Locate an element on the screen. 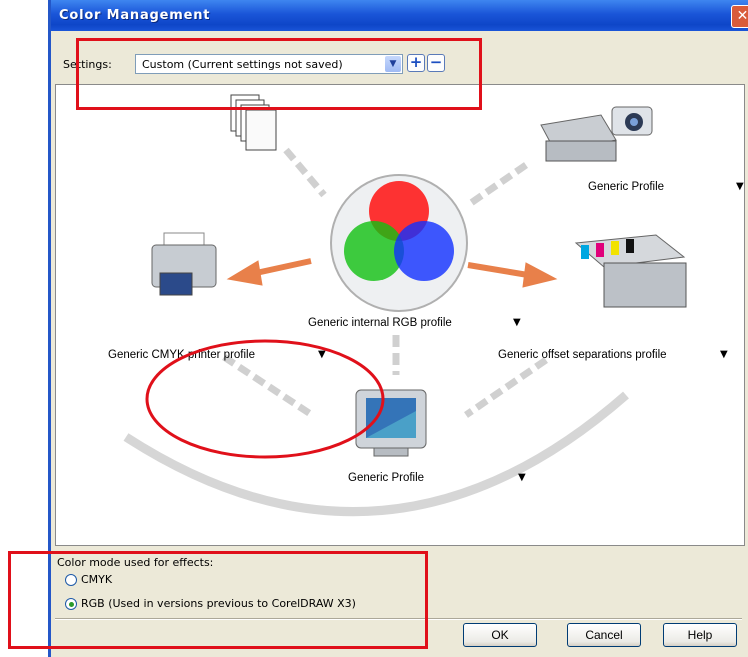 Image resolution: width=748 pixels, height=657 pixels. scanner-profile-dropdown-icon: ▼ is located at coordinates (740, 186).